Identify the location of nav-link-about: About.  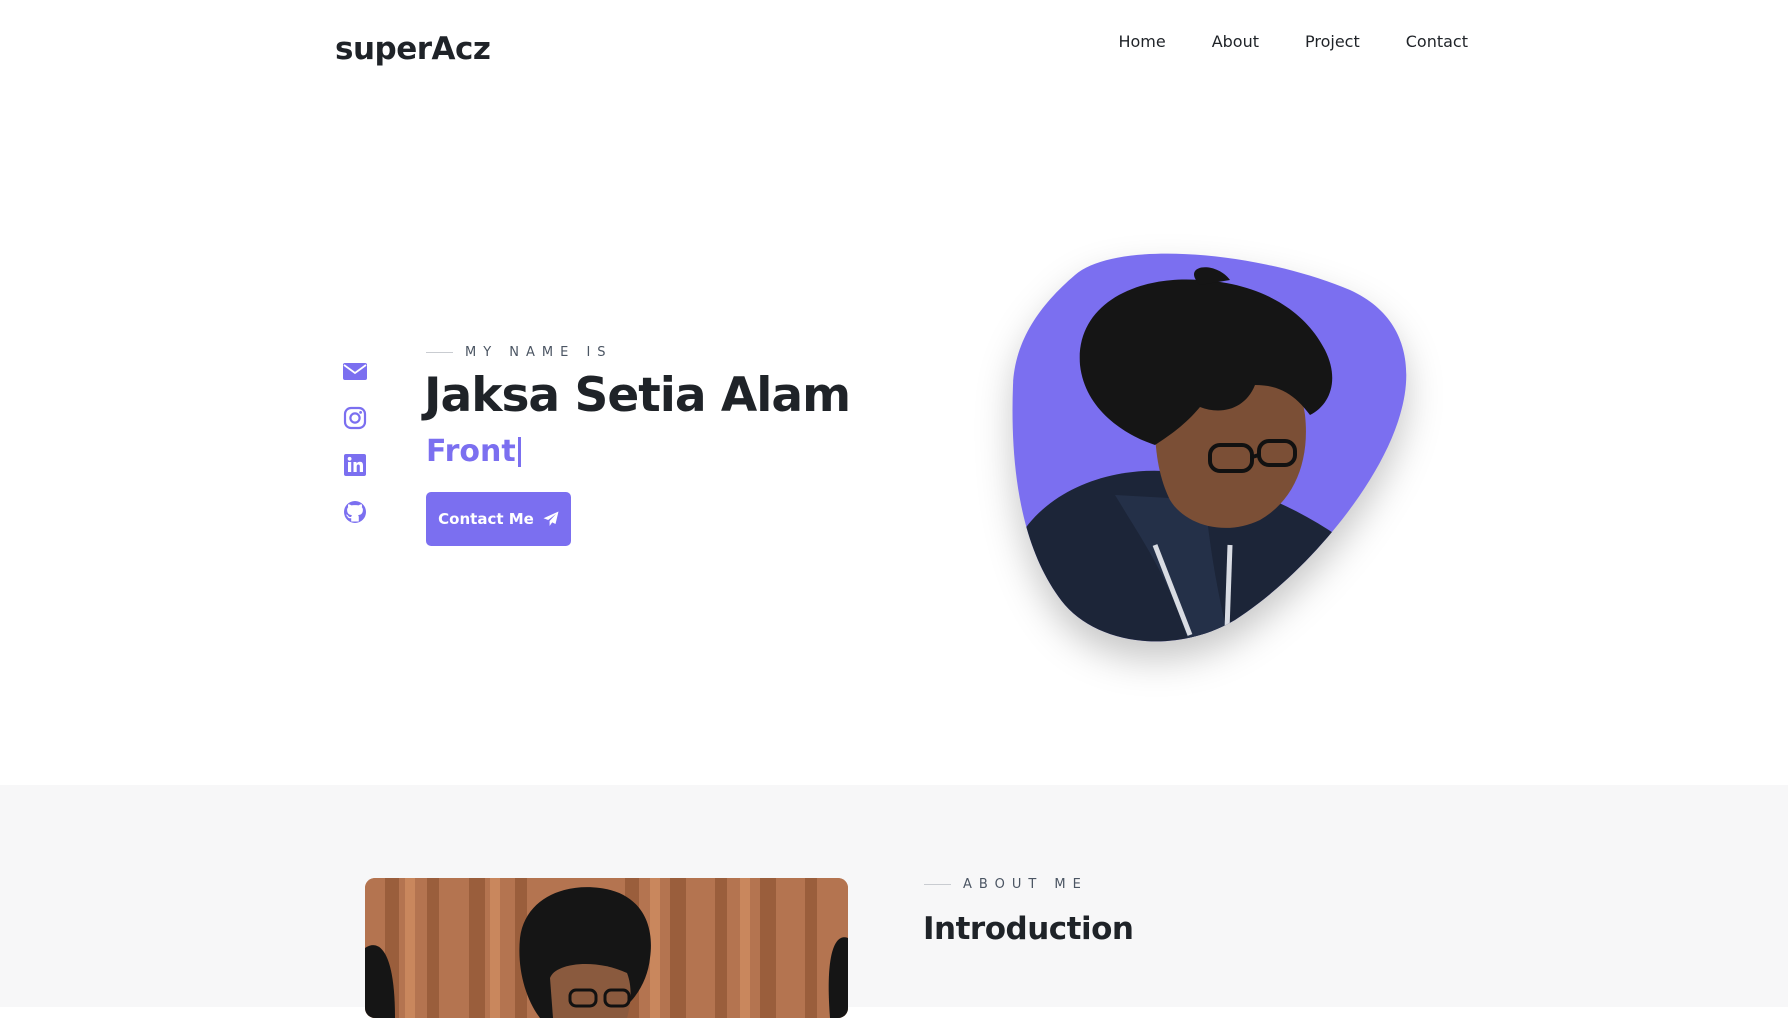
(1235, 41).